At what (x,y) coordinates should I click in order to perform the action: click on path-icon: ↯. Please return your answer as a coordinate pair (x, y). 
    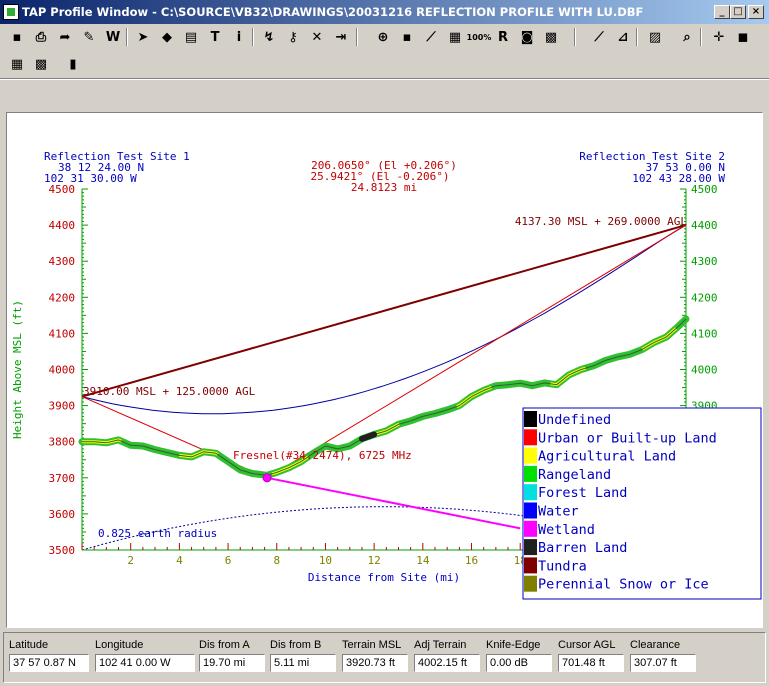
    Looking at the image, I should click on (269, 37).